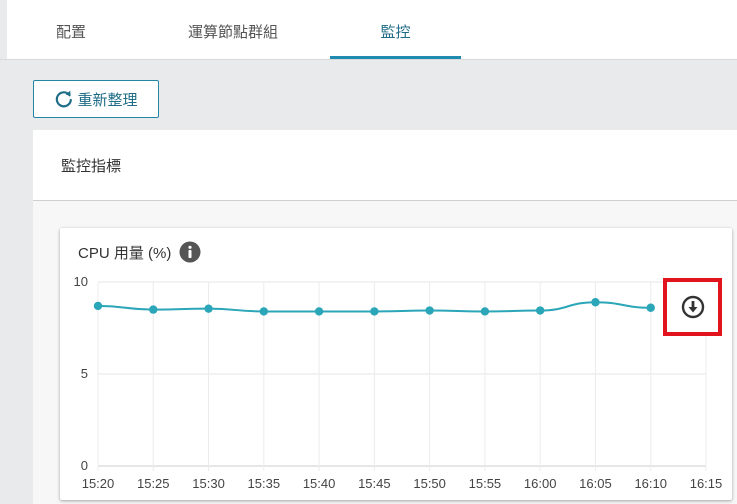  What do you see at coordinates (385, 165) in the screenshot?
I see `metrics-panel-header: 監控指標` at bounding box center [385, 165].